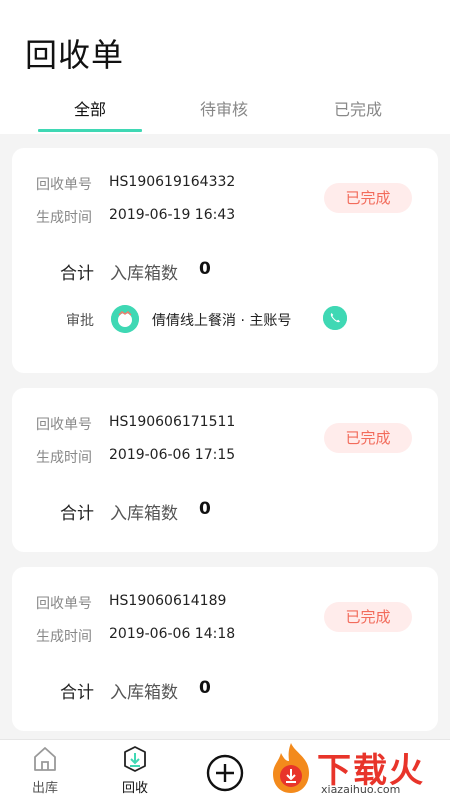 Image resolution: width=450 pixels, height=800 pixels. I want to click on approve-label: 审批, so click(80, 321).